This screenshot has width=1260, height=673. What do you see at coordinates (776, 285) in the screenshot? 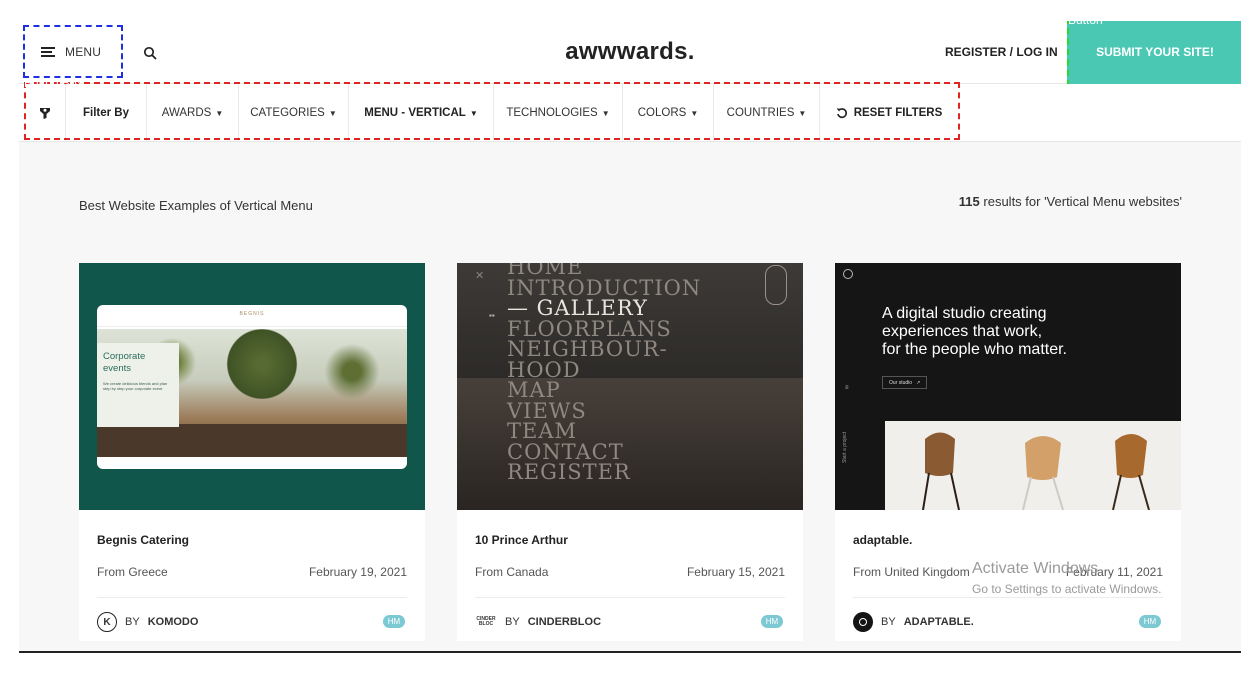
I see `number-ten-mark` at bounding box center [776, 285].